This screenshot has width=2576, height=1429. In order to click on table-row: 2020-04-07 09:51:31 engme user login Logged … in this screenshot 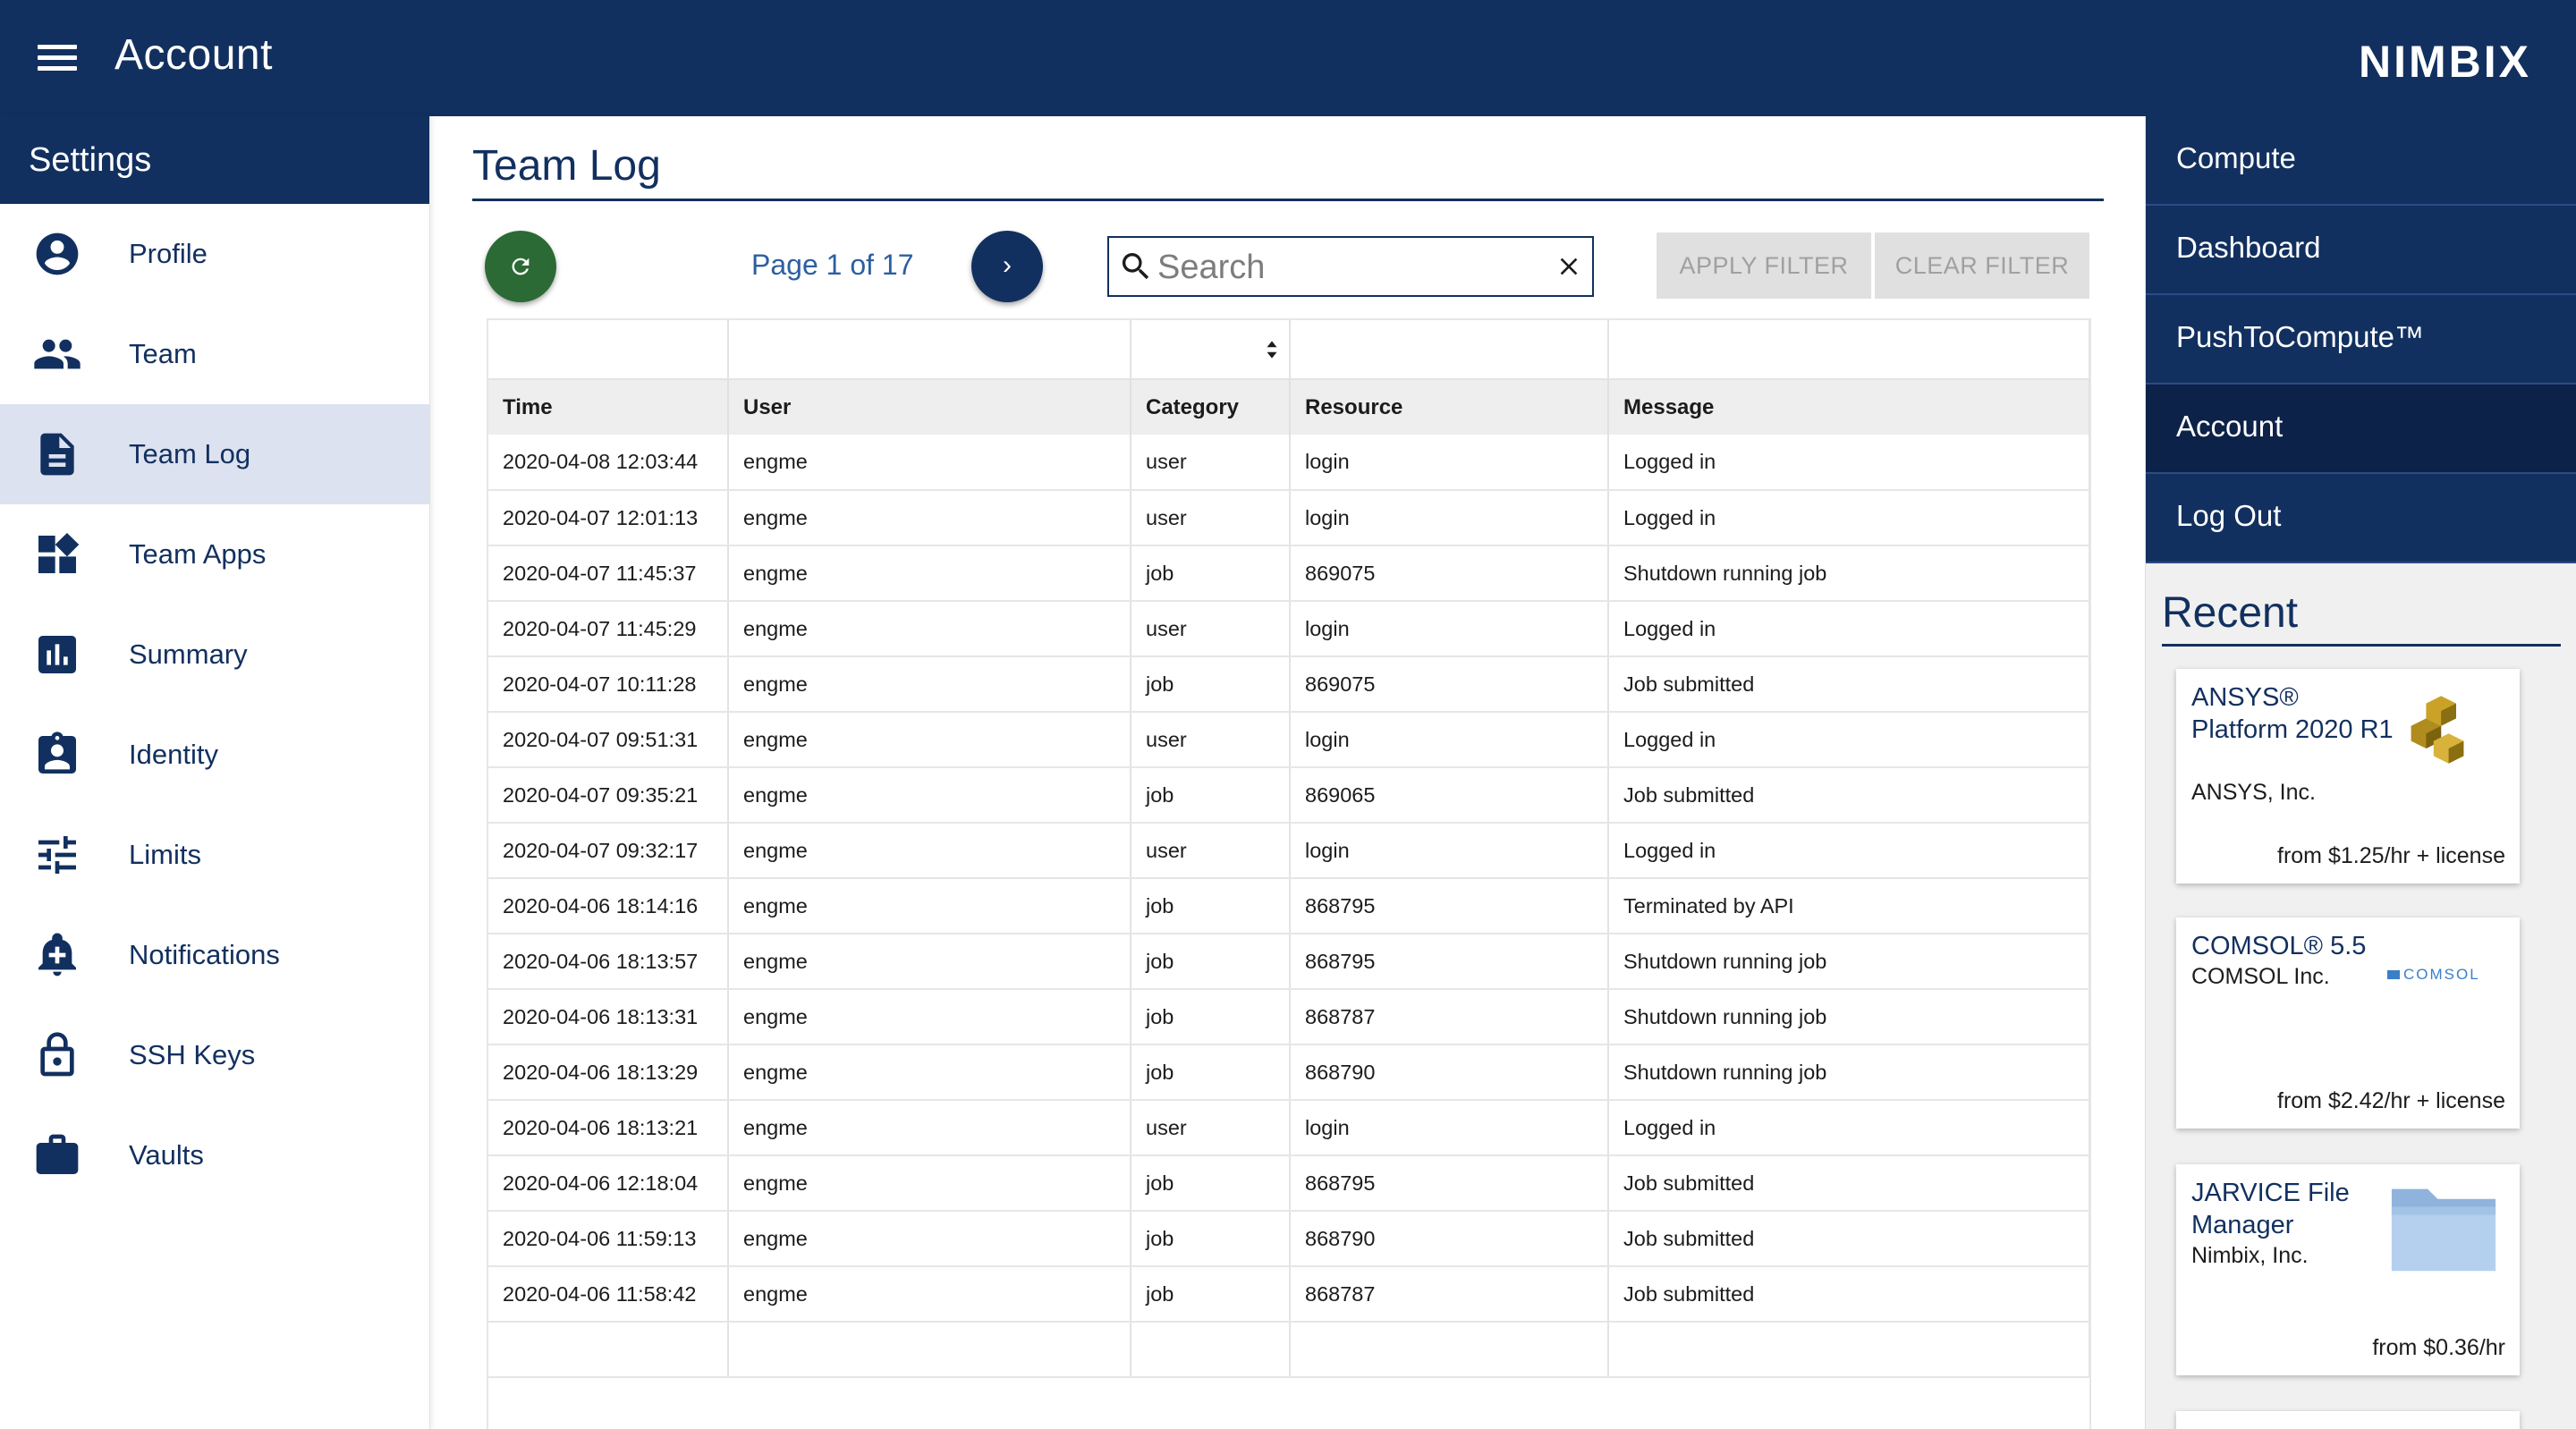, I will do `click(1288, 740)`.